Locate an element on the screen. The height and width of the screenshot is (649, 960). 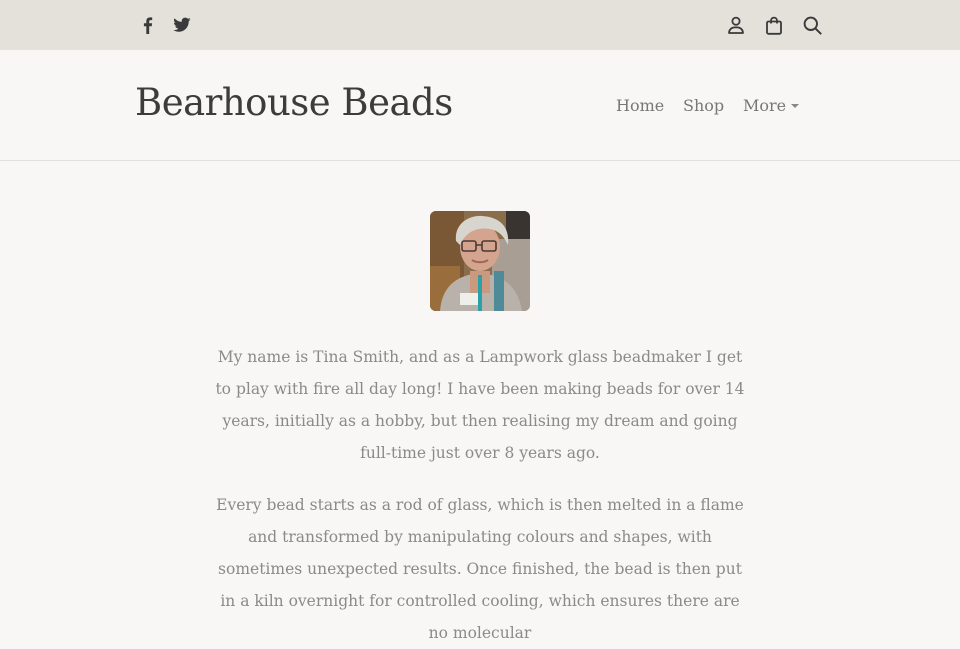
facebook-icon is located at coordinates (148, 25).